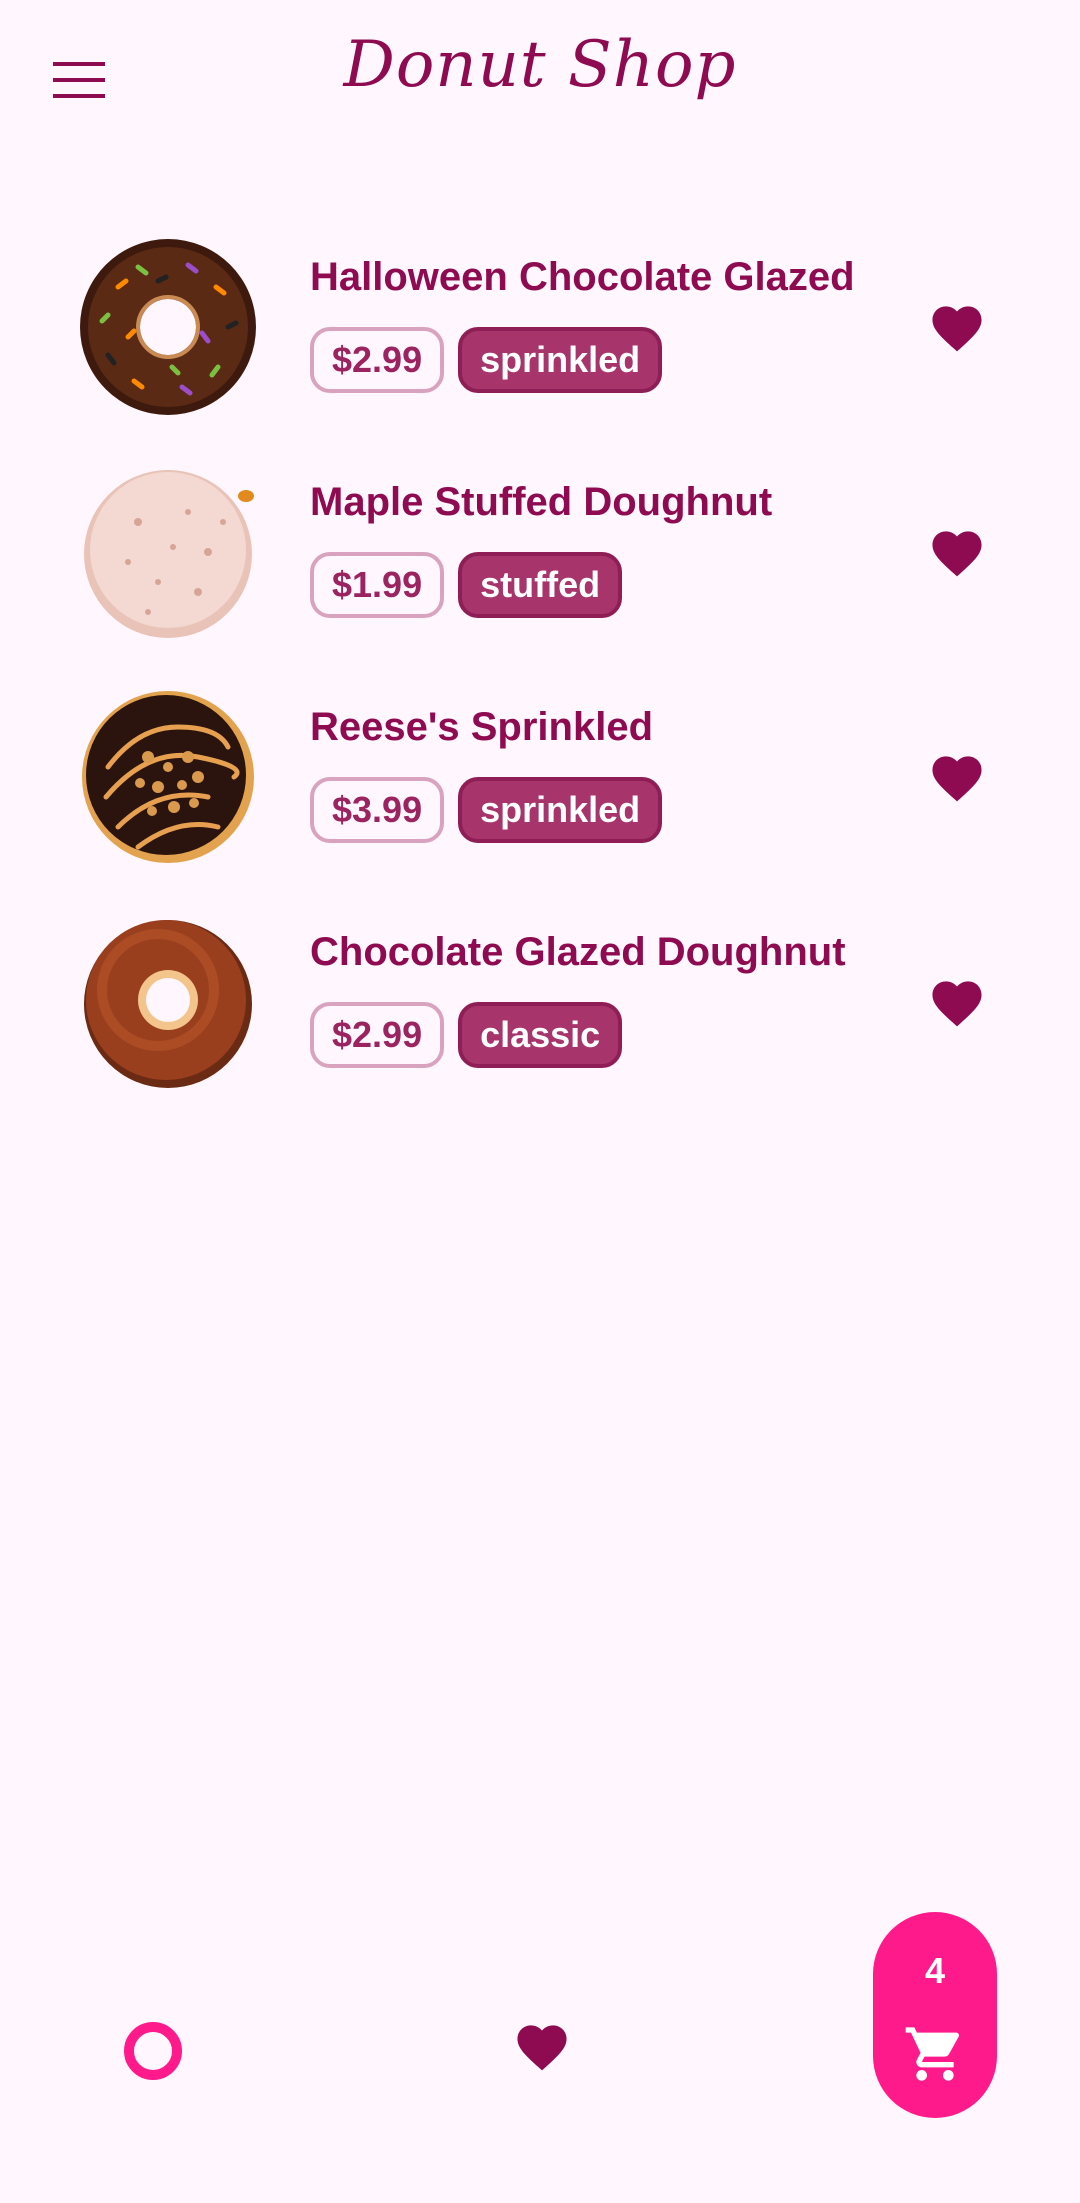 The height and width of the screenshot is (2203, 1080). I want to click on donut-ring-icon, so click(153, 2051).